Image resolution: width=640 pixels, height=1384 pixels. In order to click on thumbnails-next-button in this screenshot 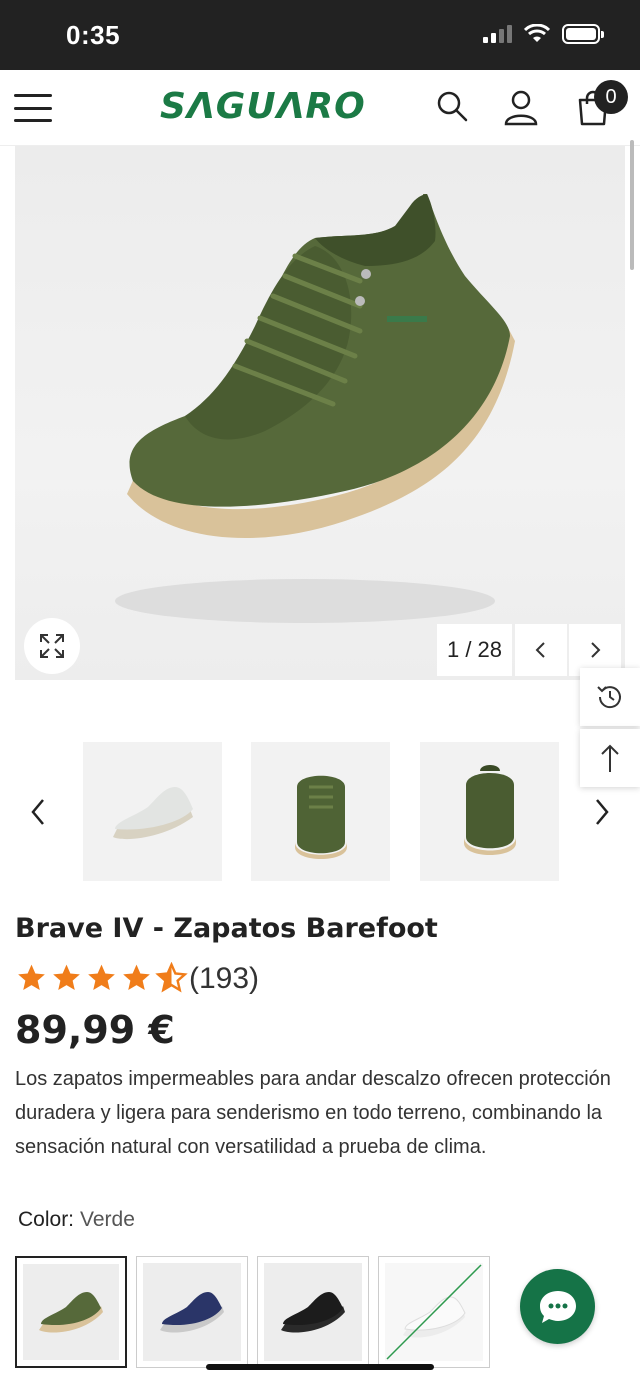, I will do `click(602, 812)`.